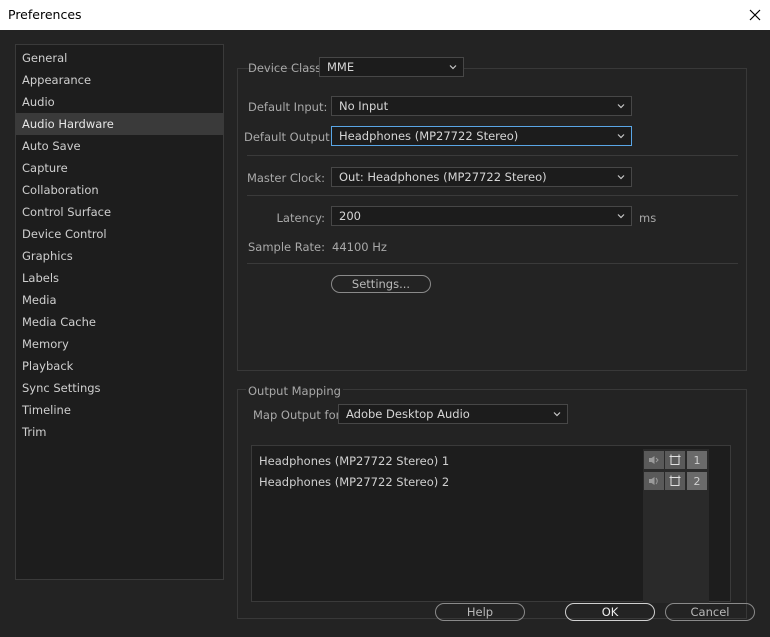 This screenshot has height=637, width=770. What do you see at coordinates (286, 247) in the screenshot?
I see `sample-rate-label: Sample Rate:` at bounding box center [286, 247].